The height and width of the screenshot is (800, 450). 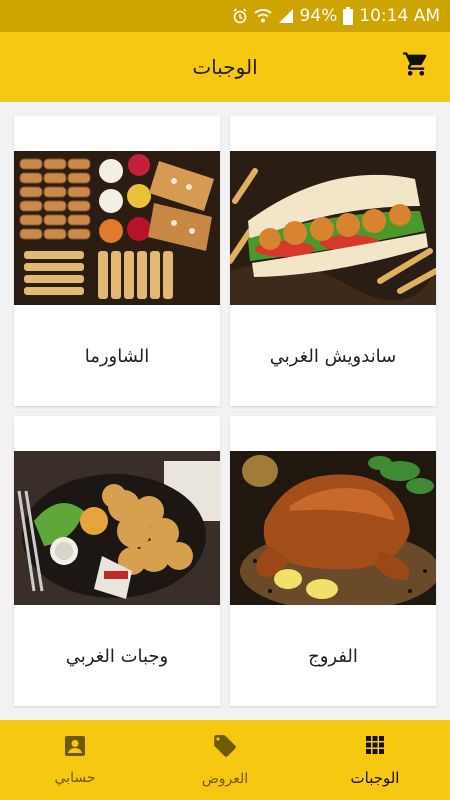 I want to click on tab-account: حسابي, so click(x=75, y=760).